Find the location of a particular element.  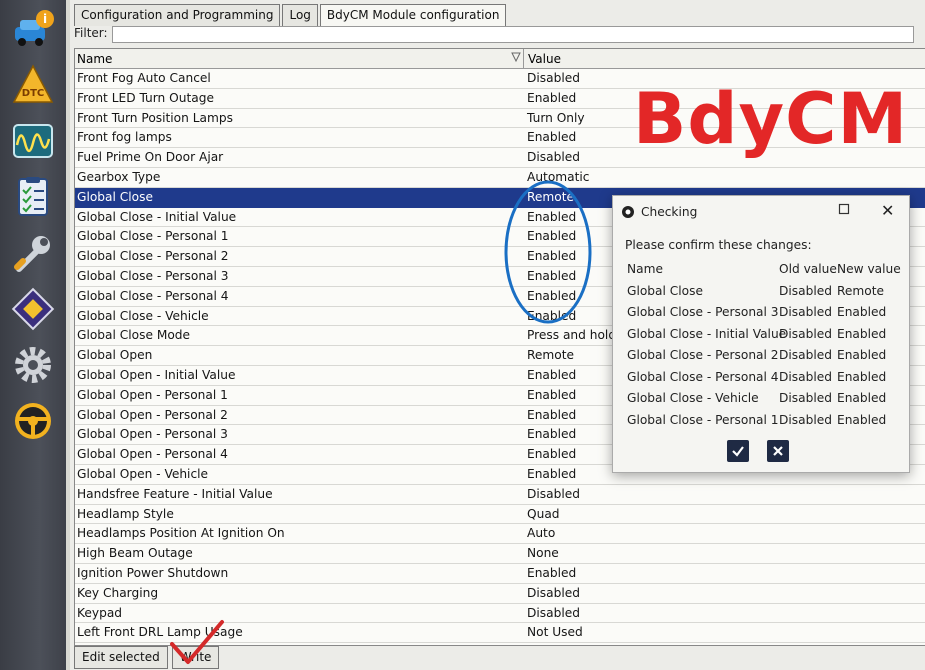

table-row: Ignition Power Shutdown Enabled is located at coordinates (500, 574).